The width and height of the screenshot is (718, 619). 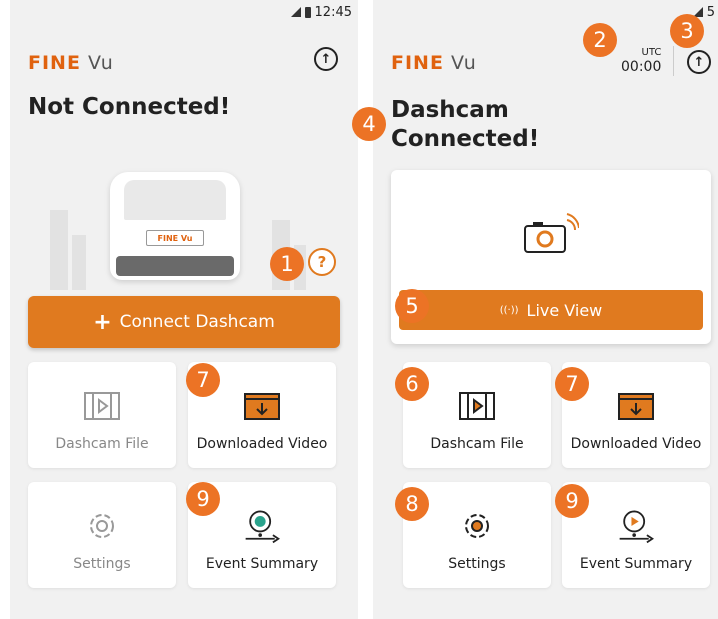 What do you see at coordinates (412, 384) in the screenshot?
I see `annotation-badge: 6` at bounding box center [412, 384].